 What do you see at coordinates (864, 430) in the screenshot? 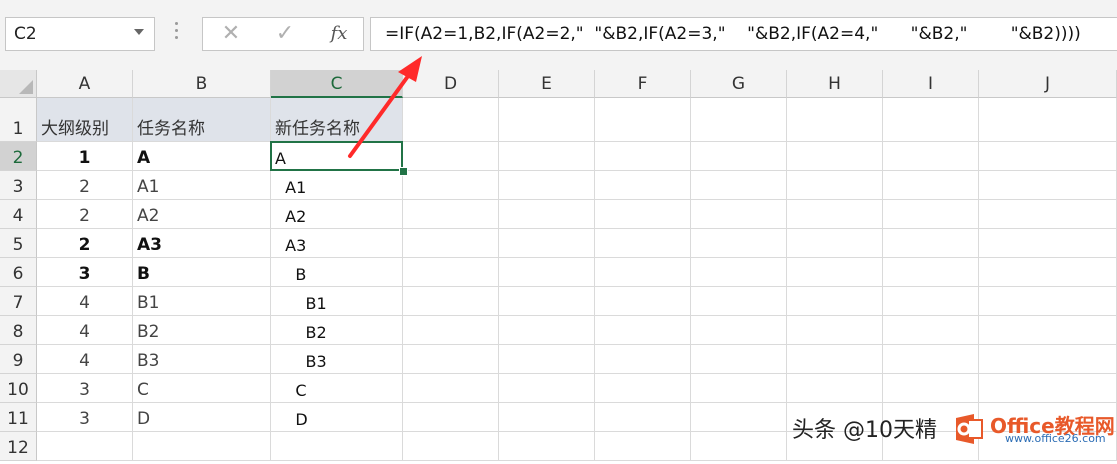
I see `watermark-text: 头条 @10天精` at bounding box center [864, 430].